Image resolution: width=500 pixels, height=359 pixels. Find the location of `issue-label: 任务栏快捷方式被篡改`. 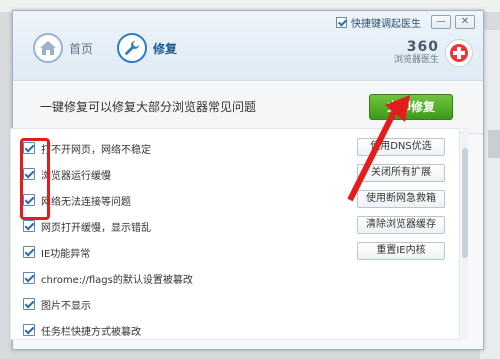

issue-label: 任务栏快捷方式被篡改 is located at coordinates (91, 332).